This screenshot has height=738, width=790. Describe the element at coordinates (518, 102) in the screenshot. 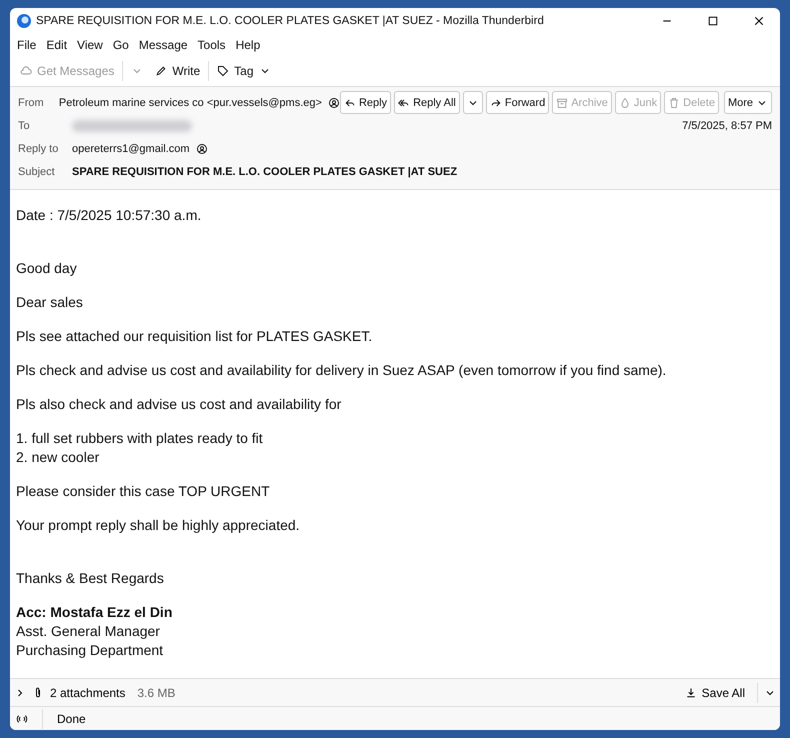

I see `forward-button: Forward` at that location.